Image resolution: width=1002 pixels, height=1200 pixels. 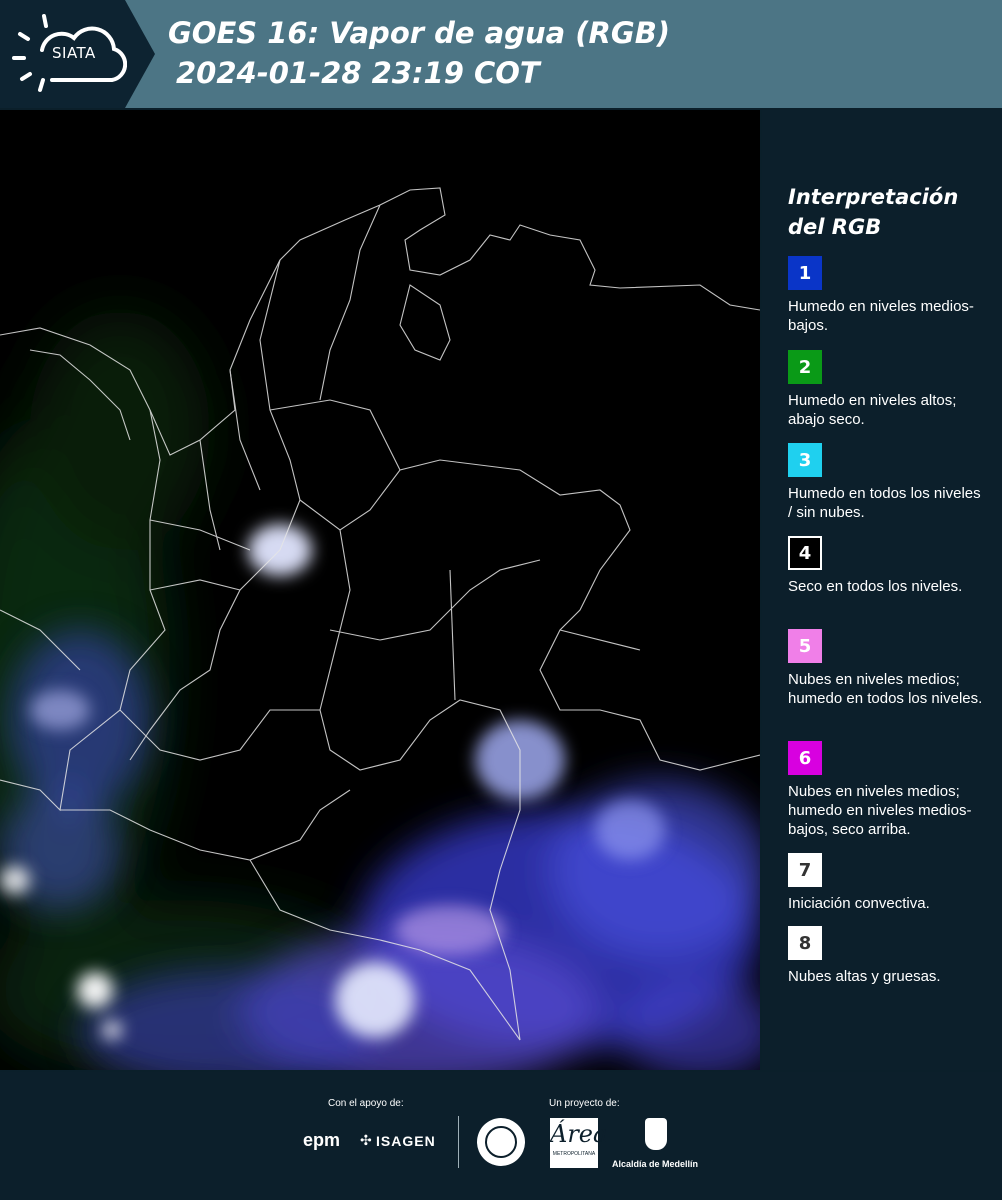 I want to click on legend-label: Humedo en todos los niveles / sin nubes., so click(x=884, y=503).